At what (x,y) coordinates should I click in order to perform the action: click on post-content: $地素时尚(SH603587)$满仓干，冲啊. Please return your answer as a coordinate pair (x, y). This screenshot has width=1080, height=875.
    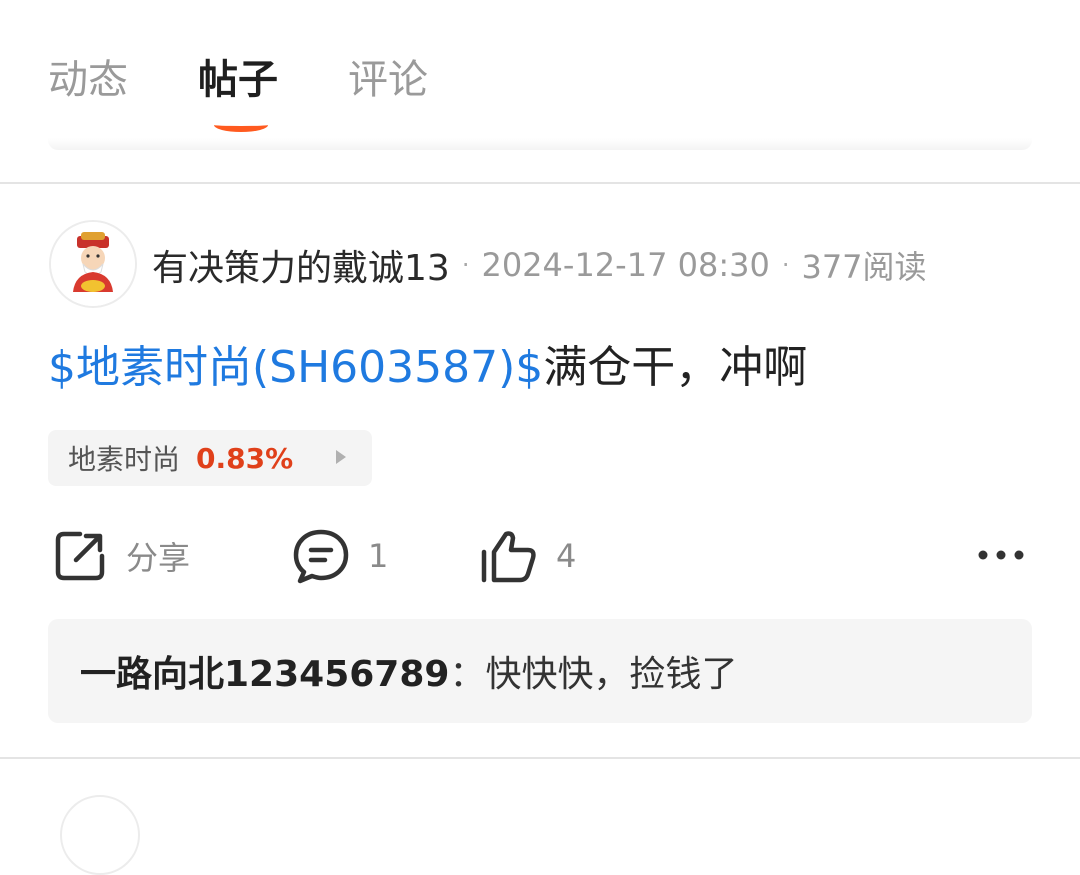
    Looking at the image, I should click on (427, 368).